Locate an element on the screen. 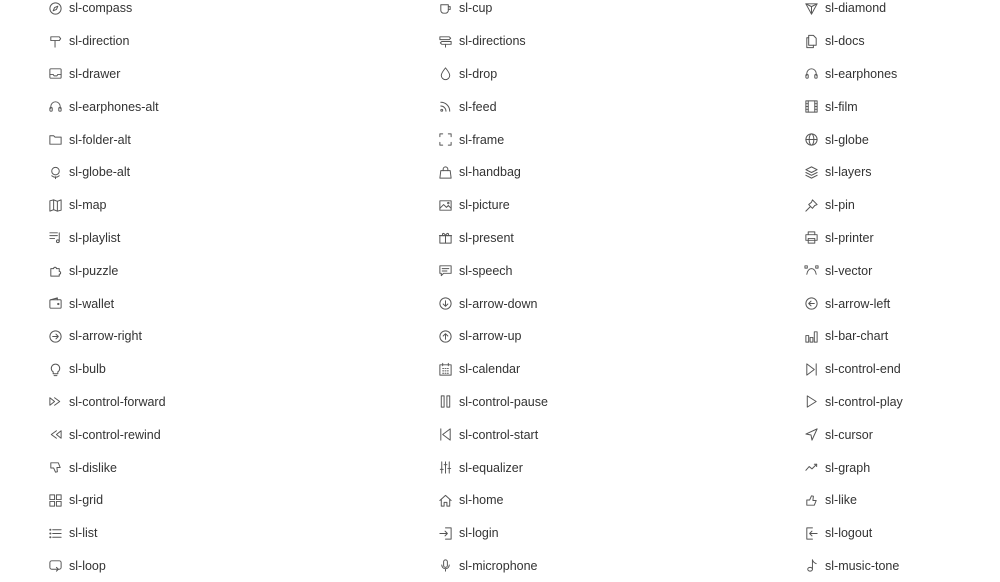 Image resolution: width=1000 pixels, height=582 pixels. icon-entry-sl-control-play: sl-control-play is located at coordinates (853, 402).